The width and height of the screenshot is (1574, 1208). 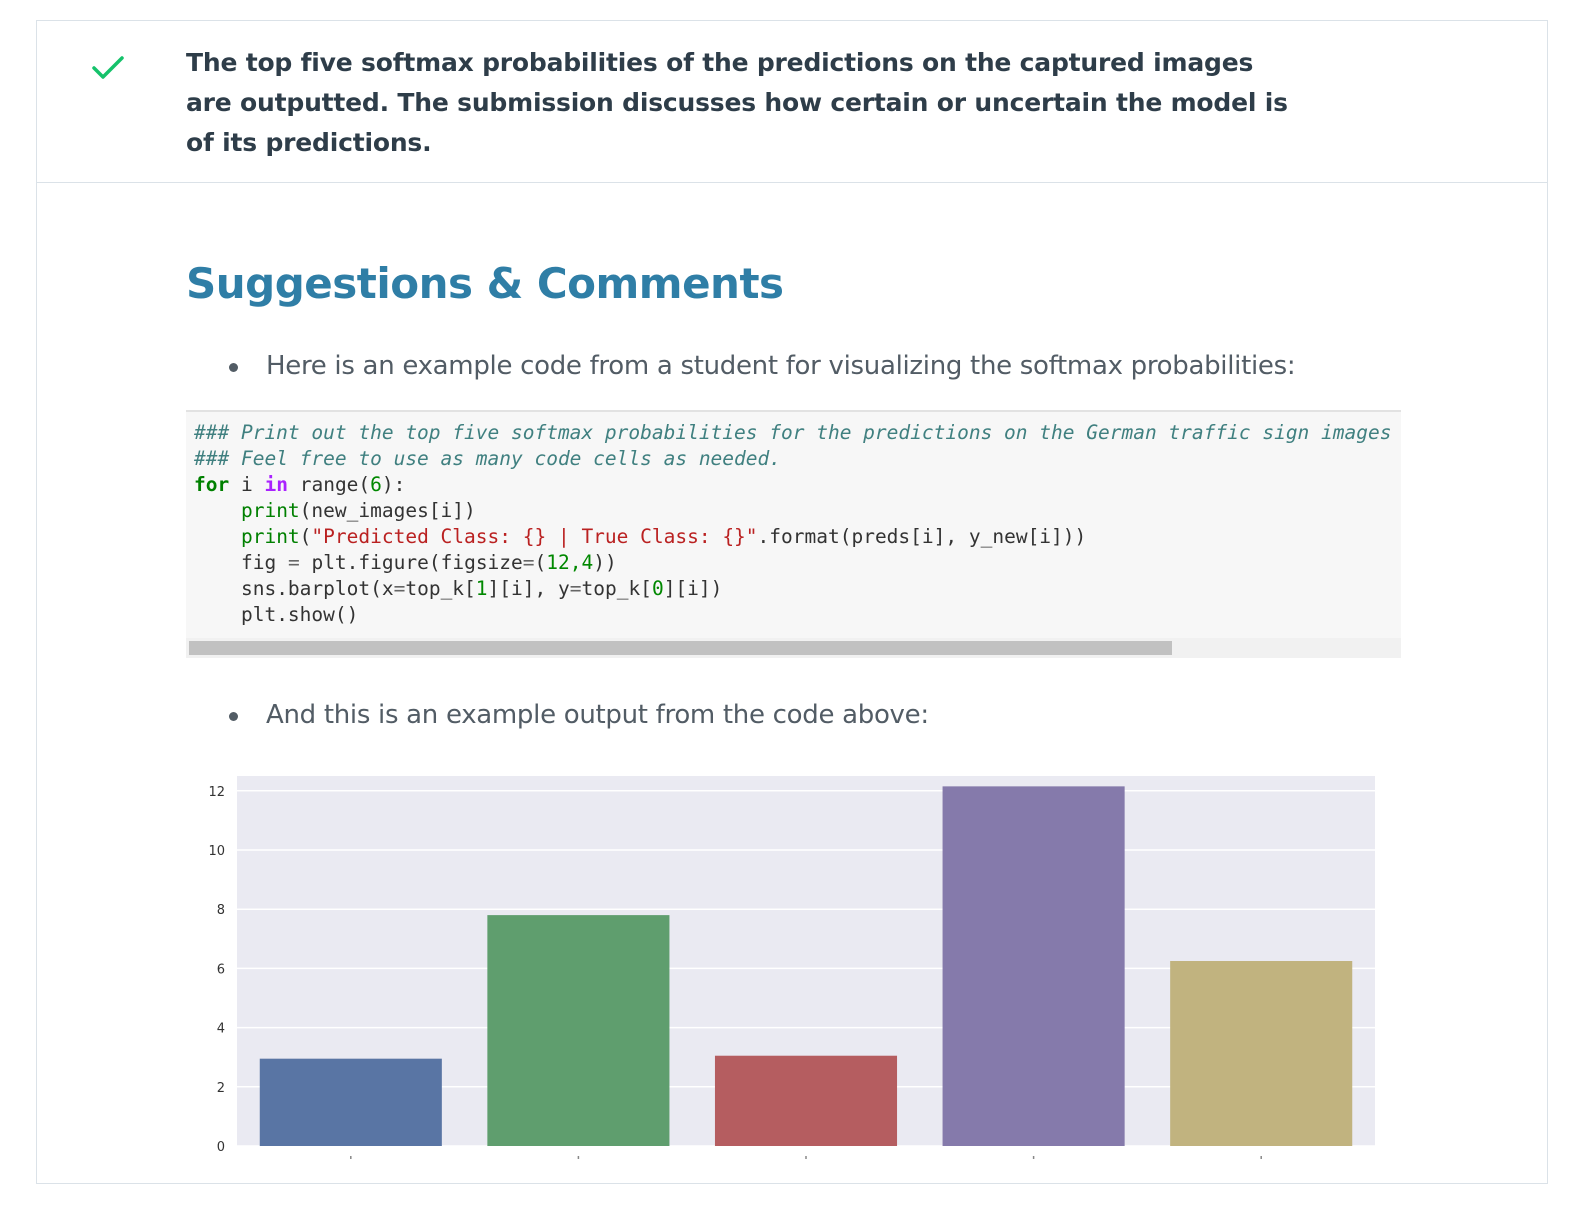 What do you see at coordinates (329, 484) in the screenshot?
I see `code-func: range` at bounding box center [329, 484].